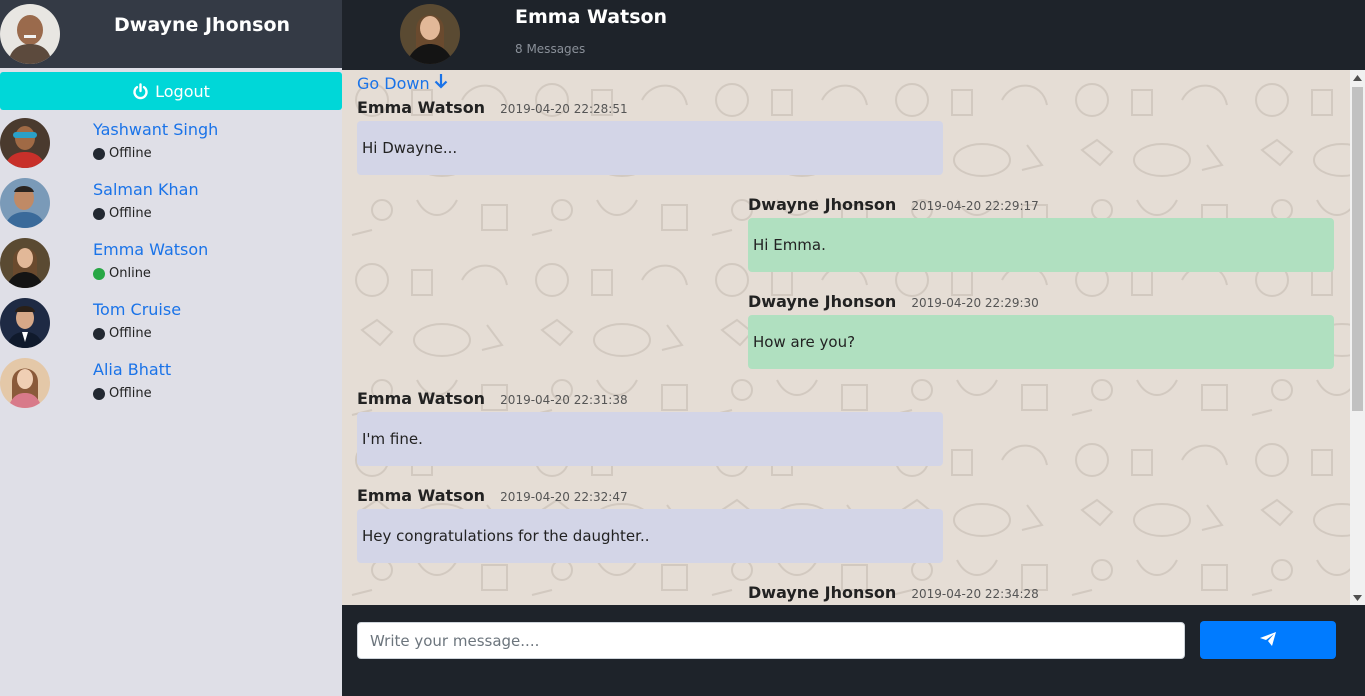 Image resolution: width=1365 pixels, height=696 pixels. I want to click on paper-plane-icon, so click(1268, 640).